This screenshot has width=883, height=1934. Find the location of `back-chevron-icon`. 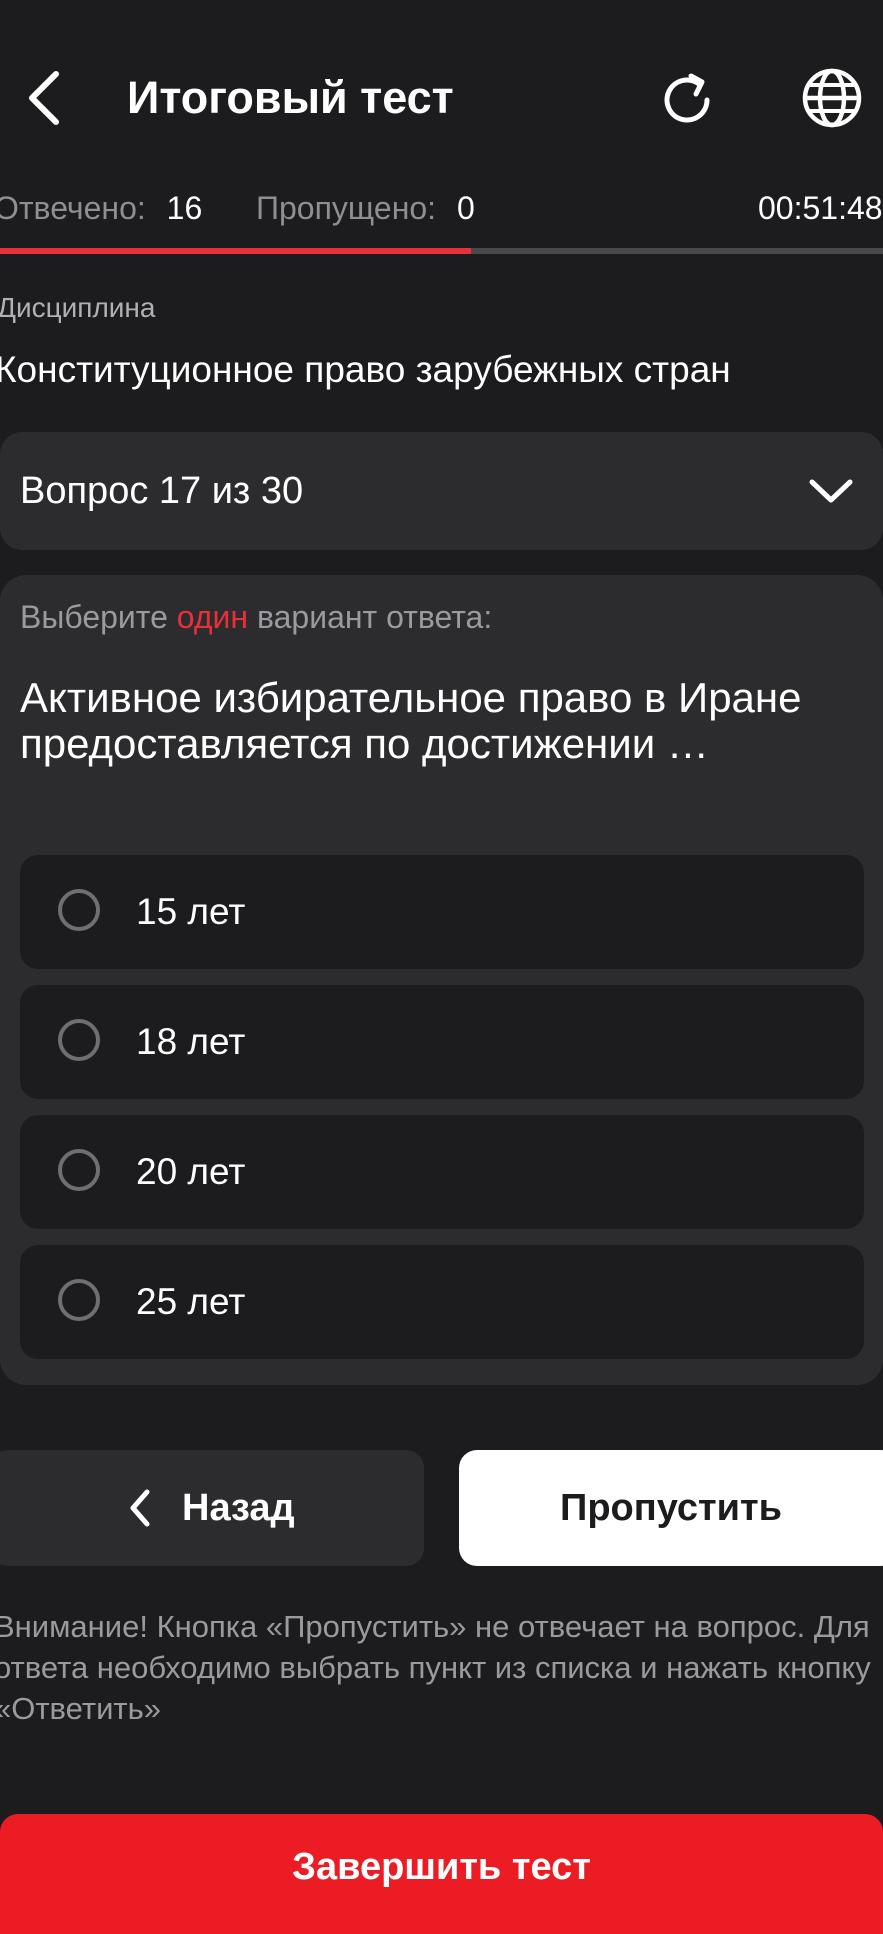

back-chevron-icon is located at coordinates (45, 98).